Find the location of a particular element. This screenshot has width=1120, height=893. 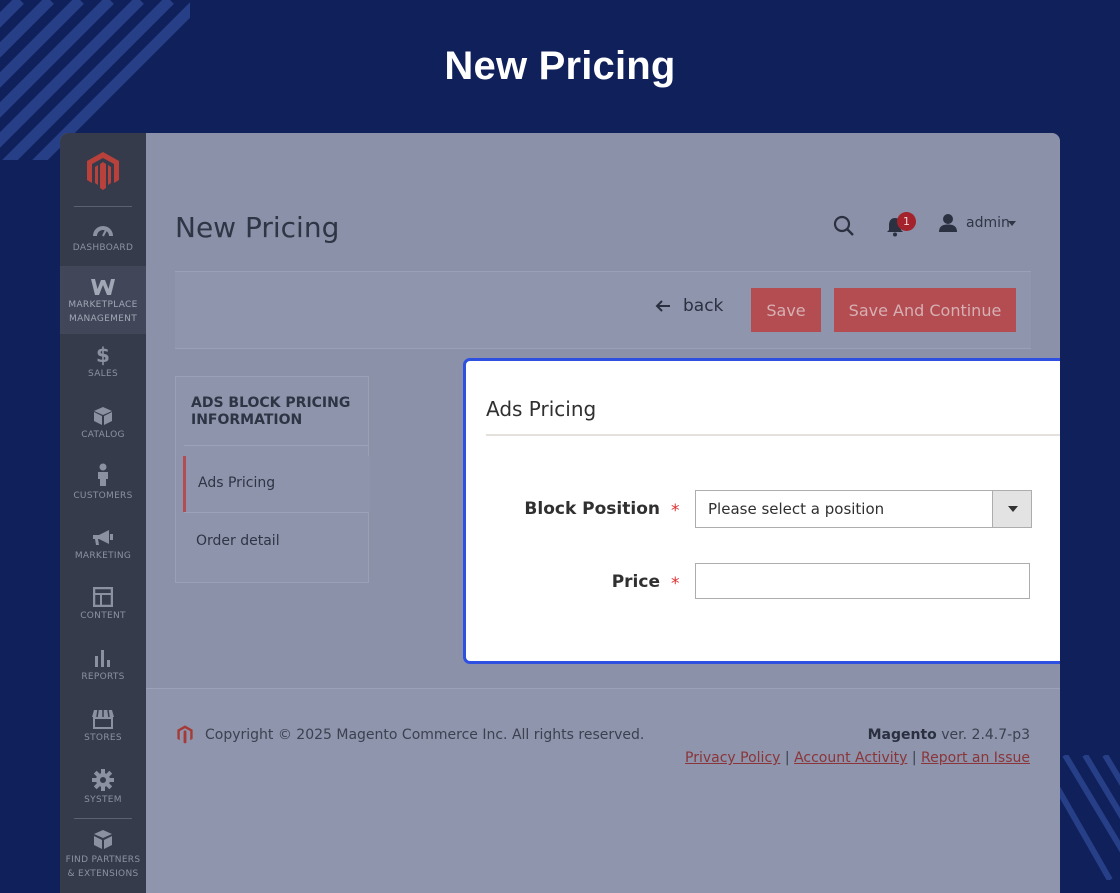

report-issue-link: Report an Issue is located at coordinates (975, 758).